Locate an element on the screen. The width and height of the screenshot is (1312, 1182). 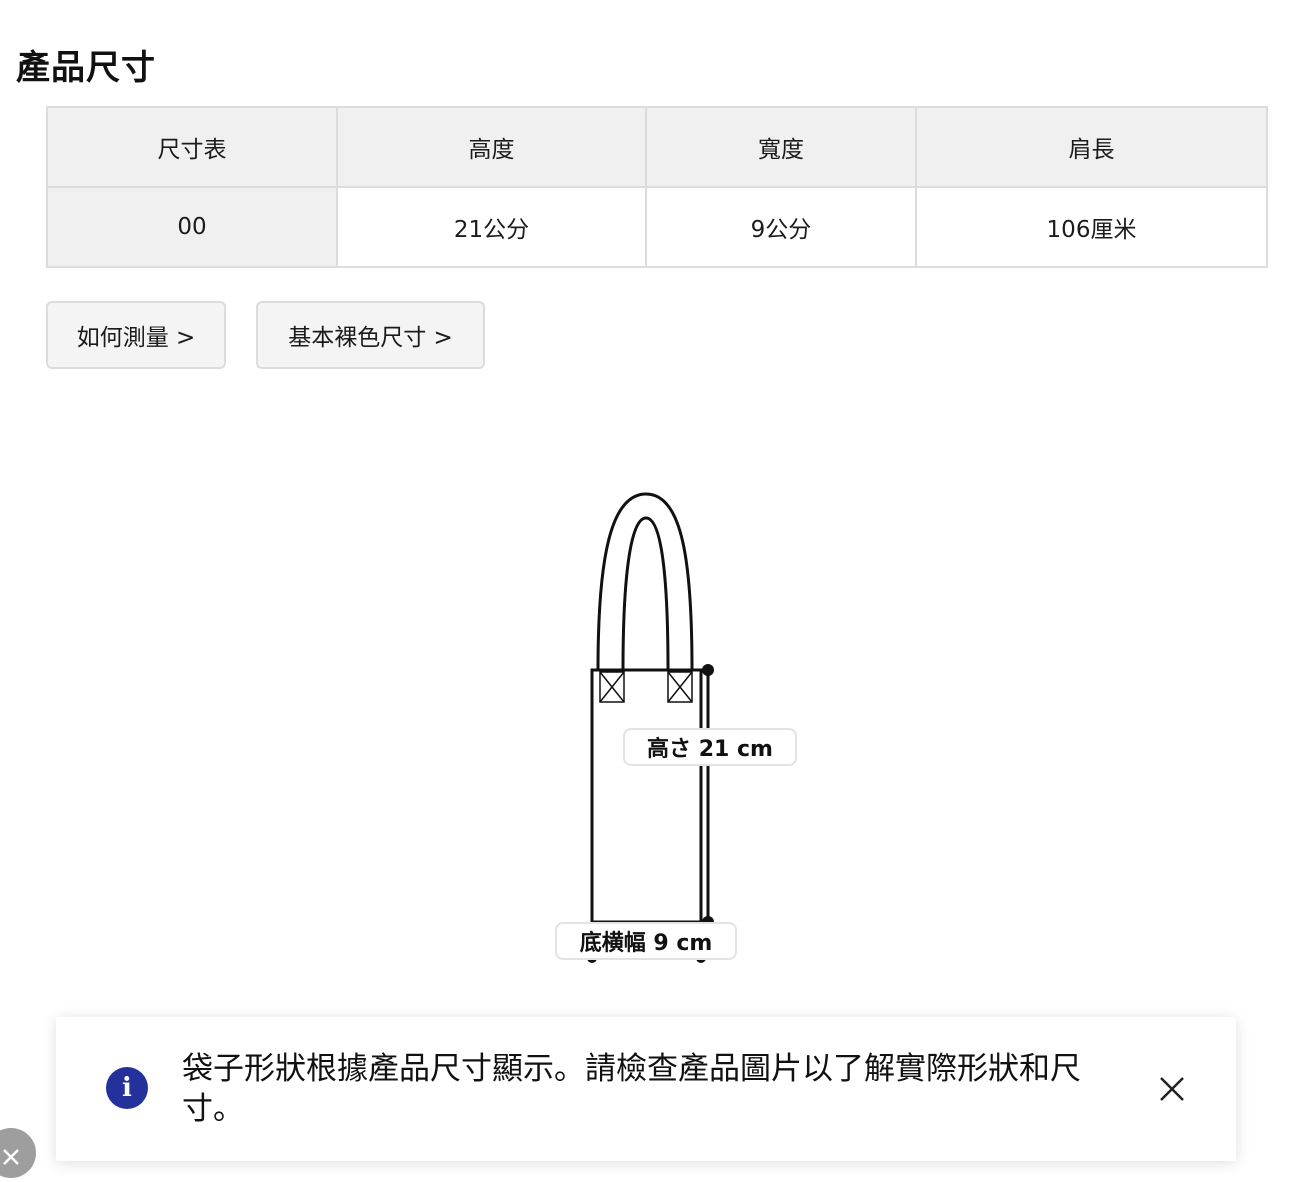
height-dimension-label: 高さ 21 cm is located at coordinates (710, 747).